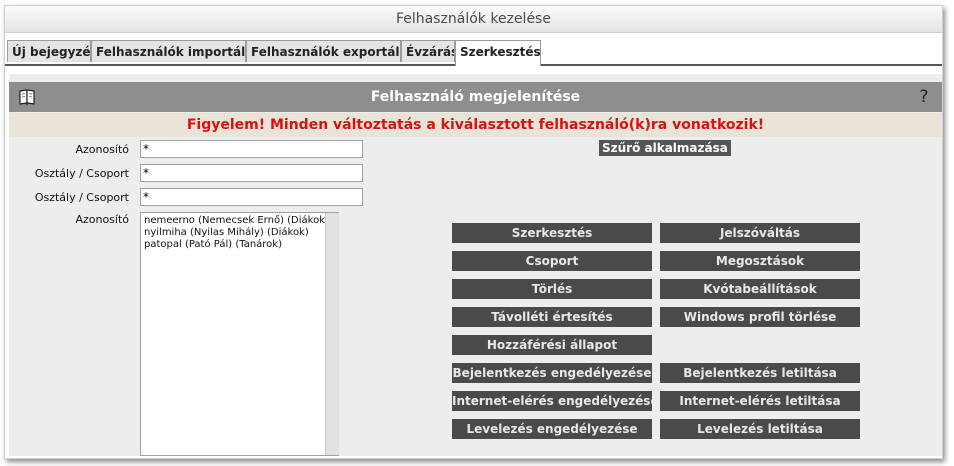 This screenshot has width=954, height=466. I want to click on tab-new-entry: Új bejegyzés, so click(49, 51).